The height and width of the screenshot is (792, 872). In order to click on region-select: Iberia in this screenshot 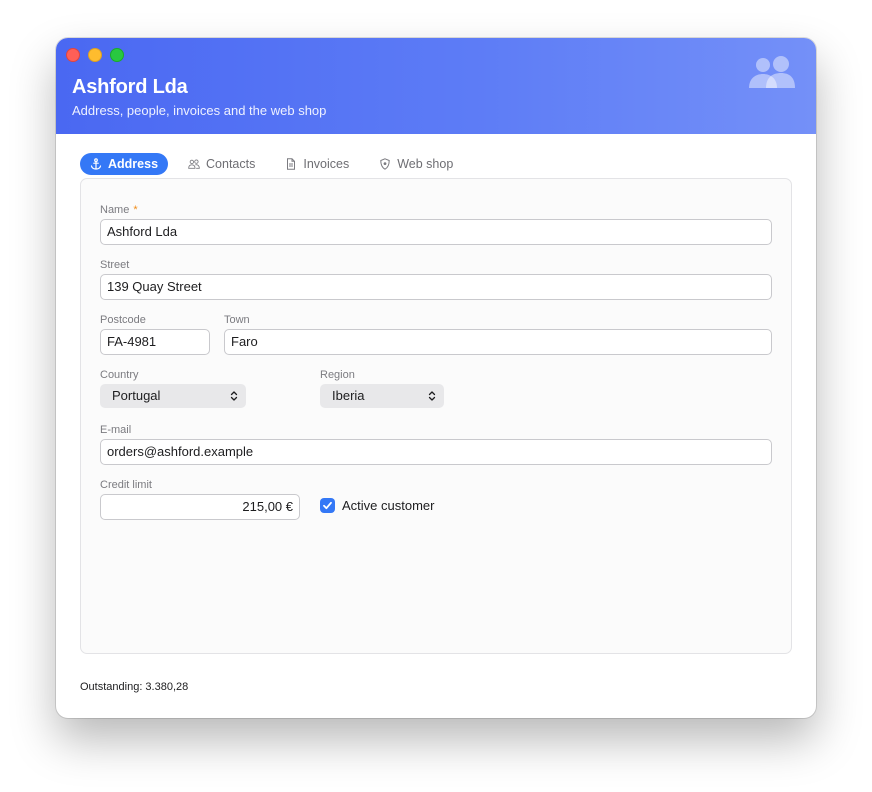, I will do `click(382, 396)`.